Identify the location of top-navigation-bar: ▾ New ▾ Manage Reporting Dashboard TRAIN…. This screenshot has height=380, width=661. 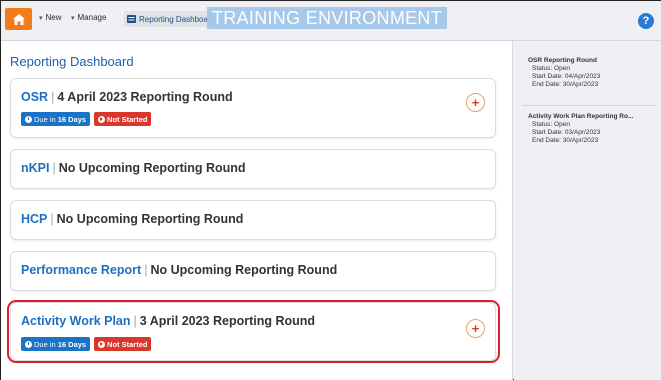
(331, 21).